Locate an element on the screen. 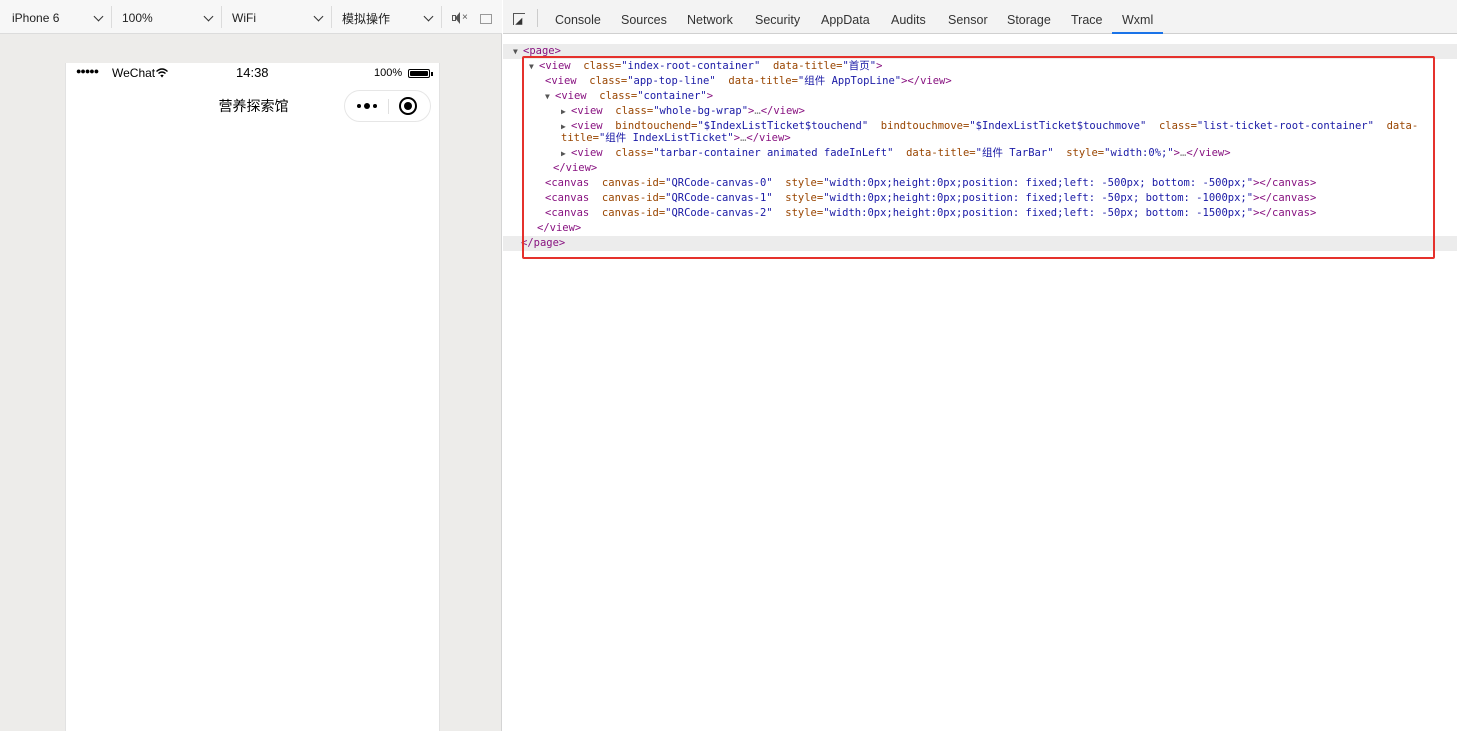 Image resolution: width=1457 pixels, height=731 pixels. wifi-icon is located at coordinates (162, 73).